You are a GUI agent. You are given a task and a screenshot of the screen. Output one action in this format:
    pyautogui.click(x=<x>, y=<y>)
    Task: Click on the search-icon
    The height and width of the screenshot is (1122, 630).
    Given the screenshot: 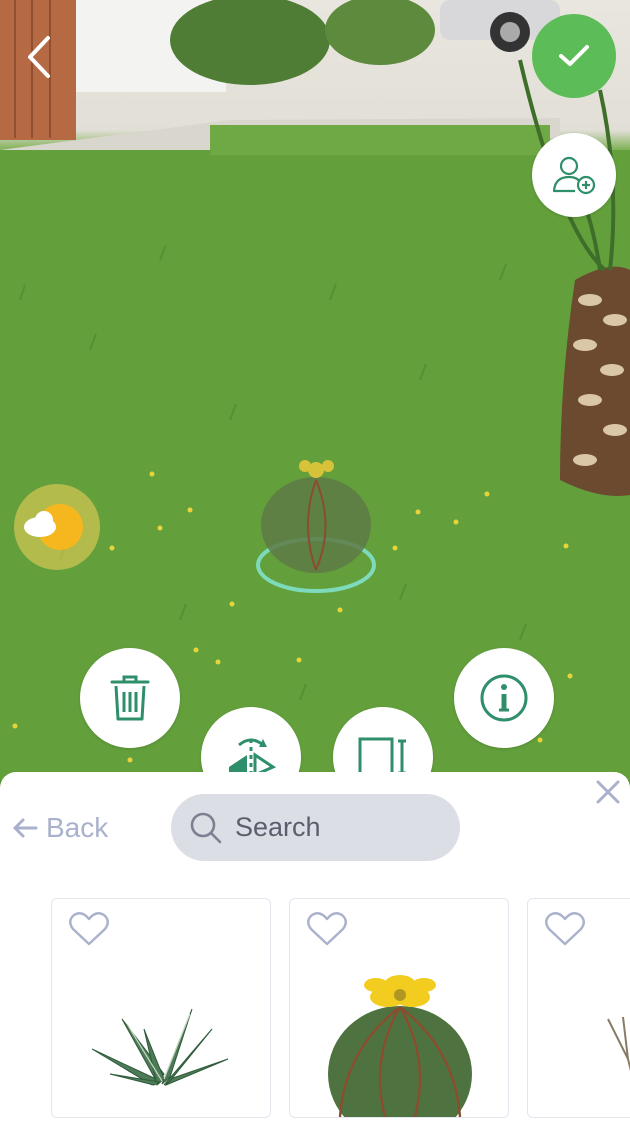 What is the action you would take?
    pyautogui.click(x=206, y=827)
    